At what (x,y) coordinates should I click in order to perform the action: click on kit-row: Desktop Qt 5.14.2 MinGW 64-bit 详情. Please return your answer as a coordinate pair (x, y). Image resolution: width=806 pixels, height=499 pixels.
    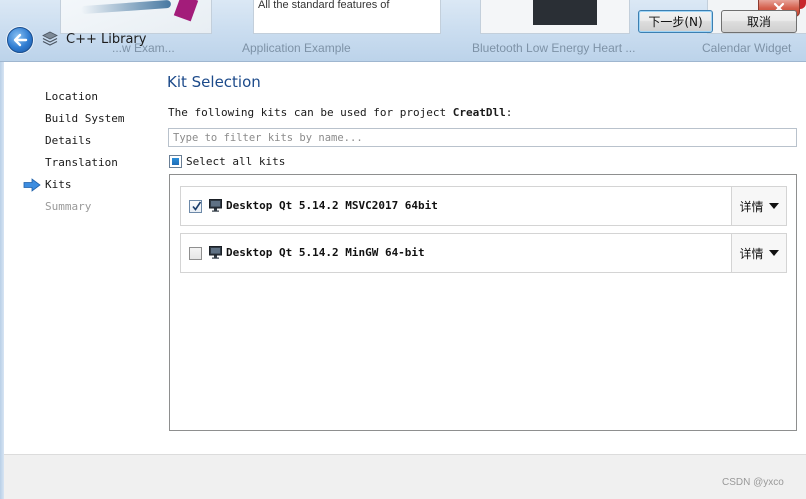
    Looking at the image, I should click on (483, 253).